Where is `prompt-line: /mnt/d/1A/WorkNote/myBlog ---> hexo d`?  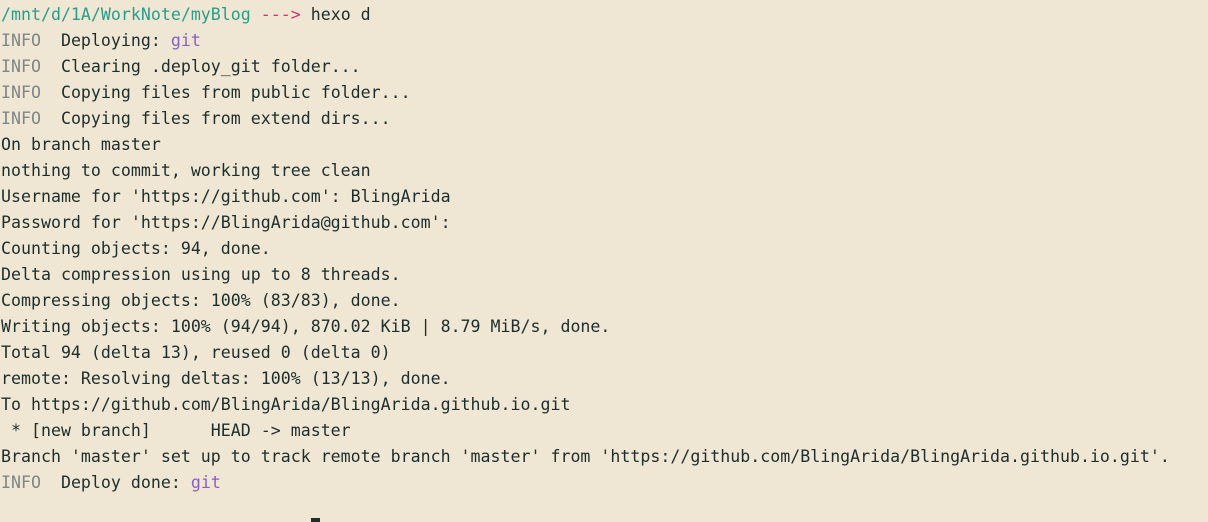 prompt-line: /mnt/d/1A/WorkNote/myBlog ---> hexo d is located at coordinates (604, 15).